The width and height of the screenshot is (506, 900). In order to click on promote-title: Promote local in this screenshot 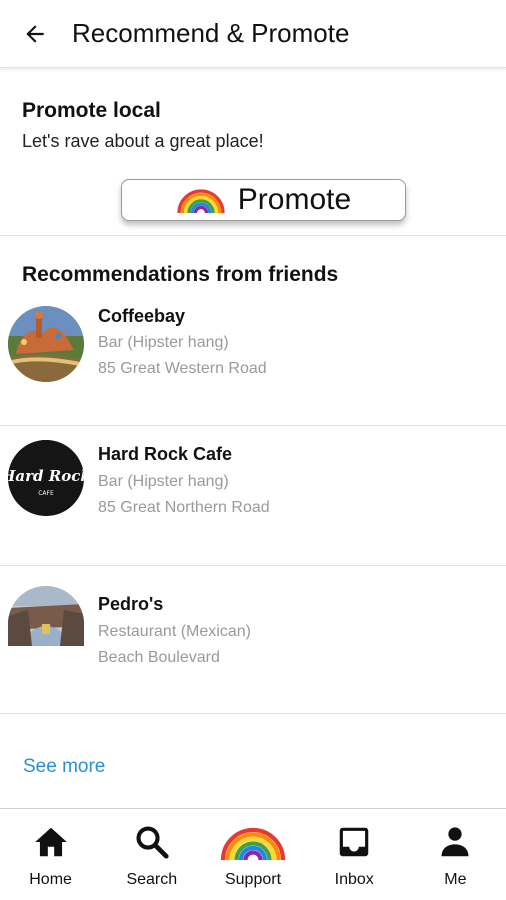, I will do `click(91, 110)`.